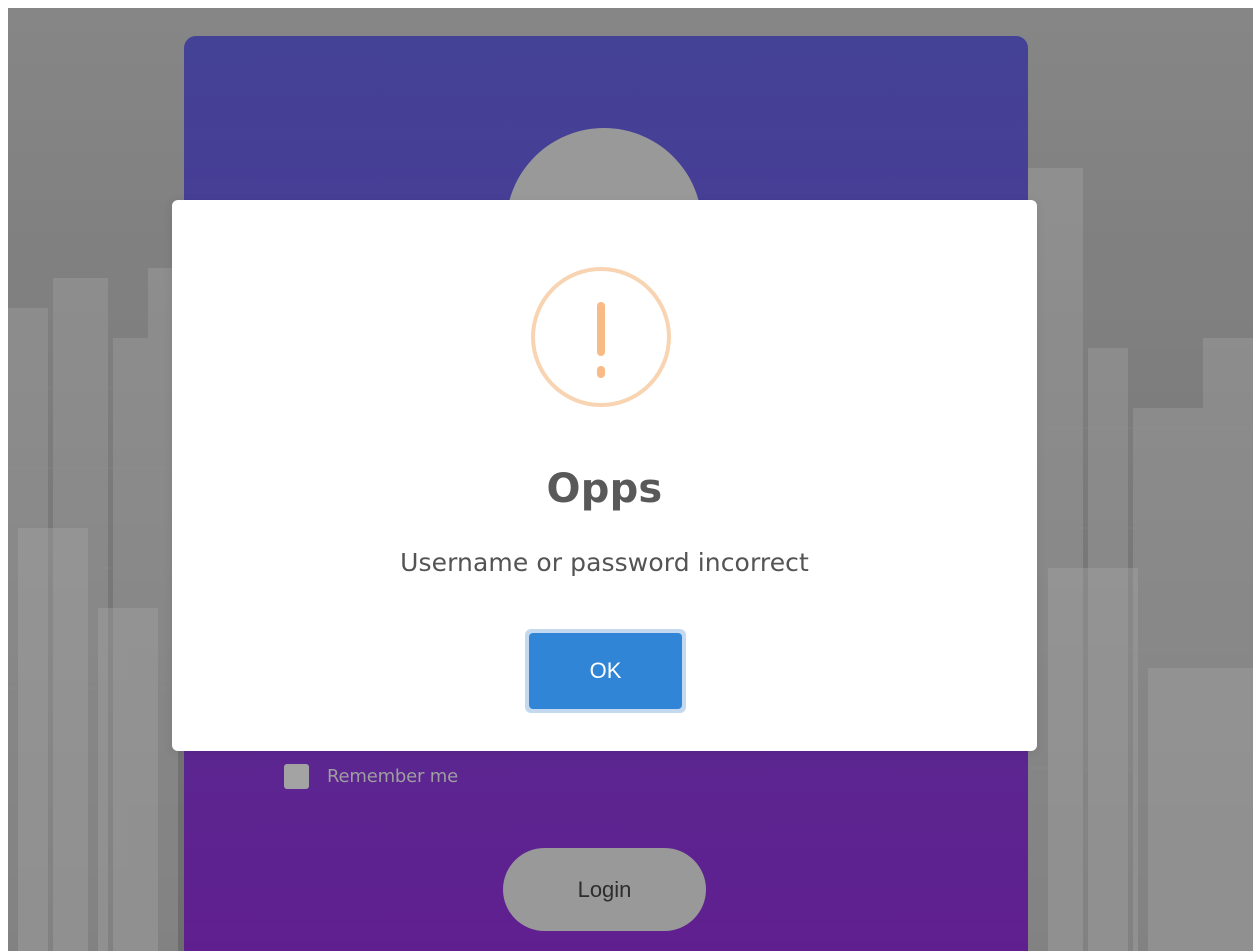 This screenshot has width=1253, height=951. I want to click on ok-button: OK, so click(605, 671).